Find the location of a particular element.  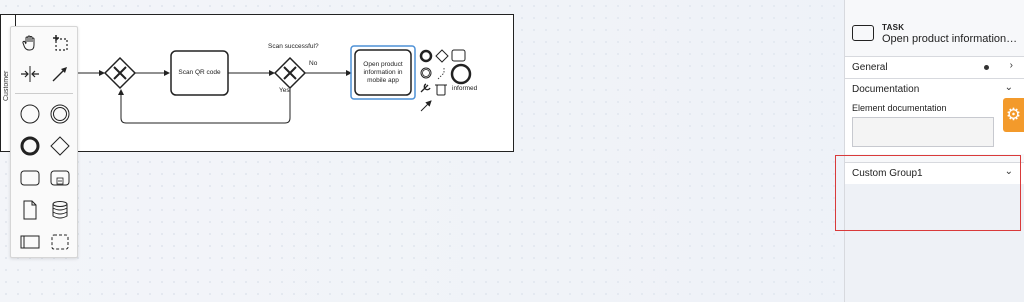

intermediate-event-icon is located at coordinates (60, 114).